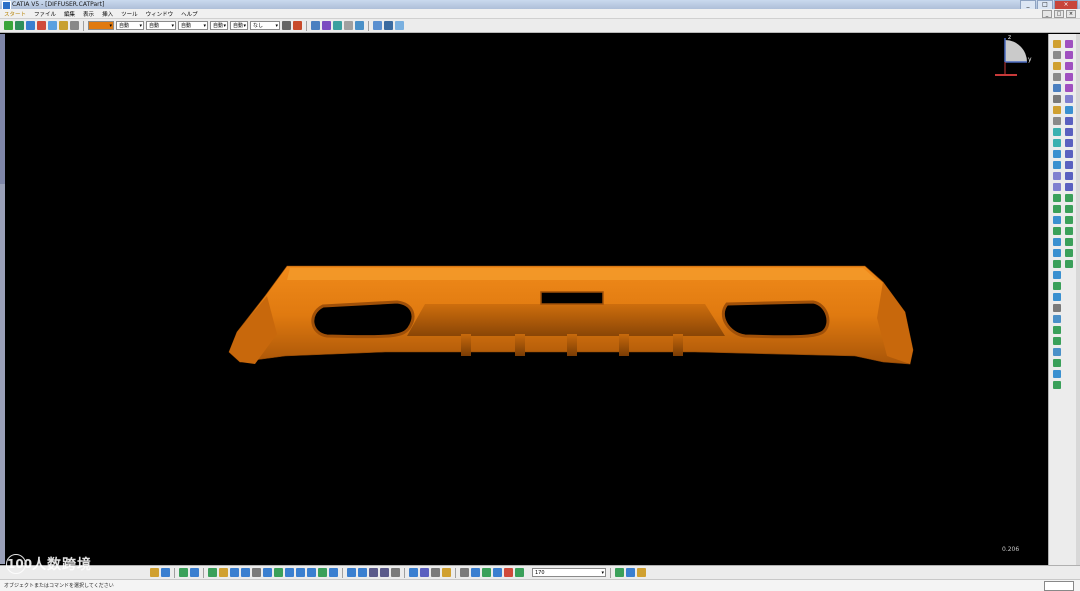  What do you see at coordinates (194, 572) in the screenshot?
I see `pan-icon` at bounding box center [194, 572].